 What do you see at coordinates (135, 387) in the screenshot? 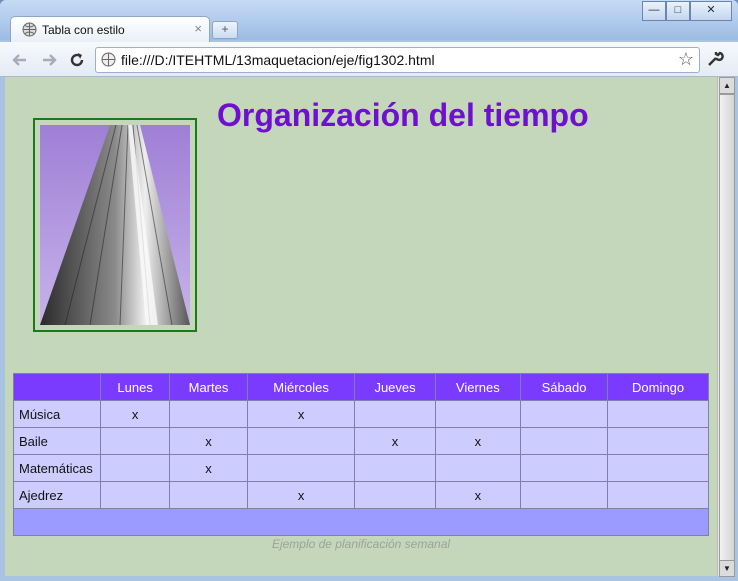
I see `header-cell-lunes: Lunes` at bounding box center [135, 387].